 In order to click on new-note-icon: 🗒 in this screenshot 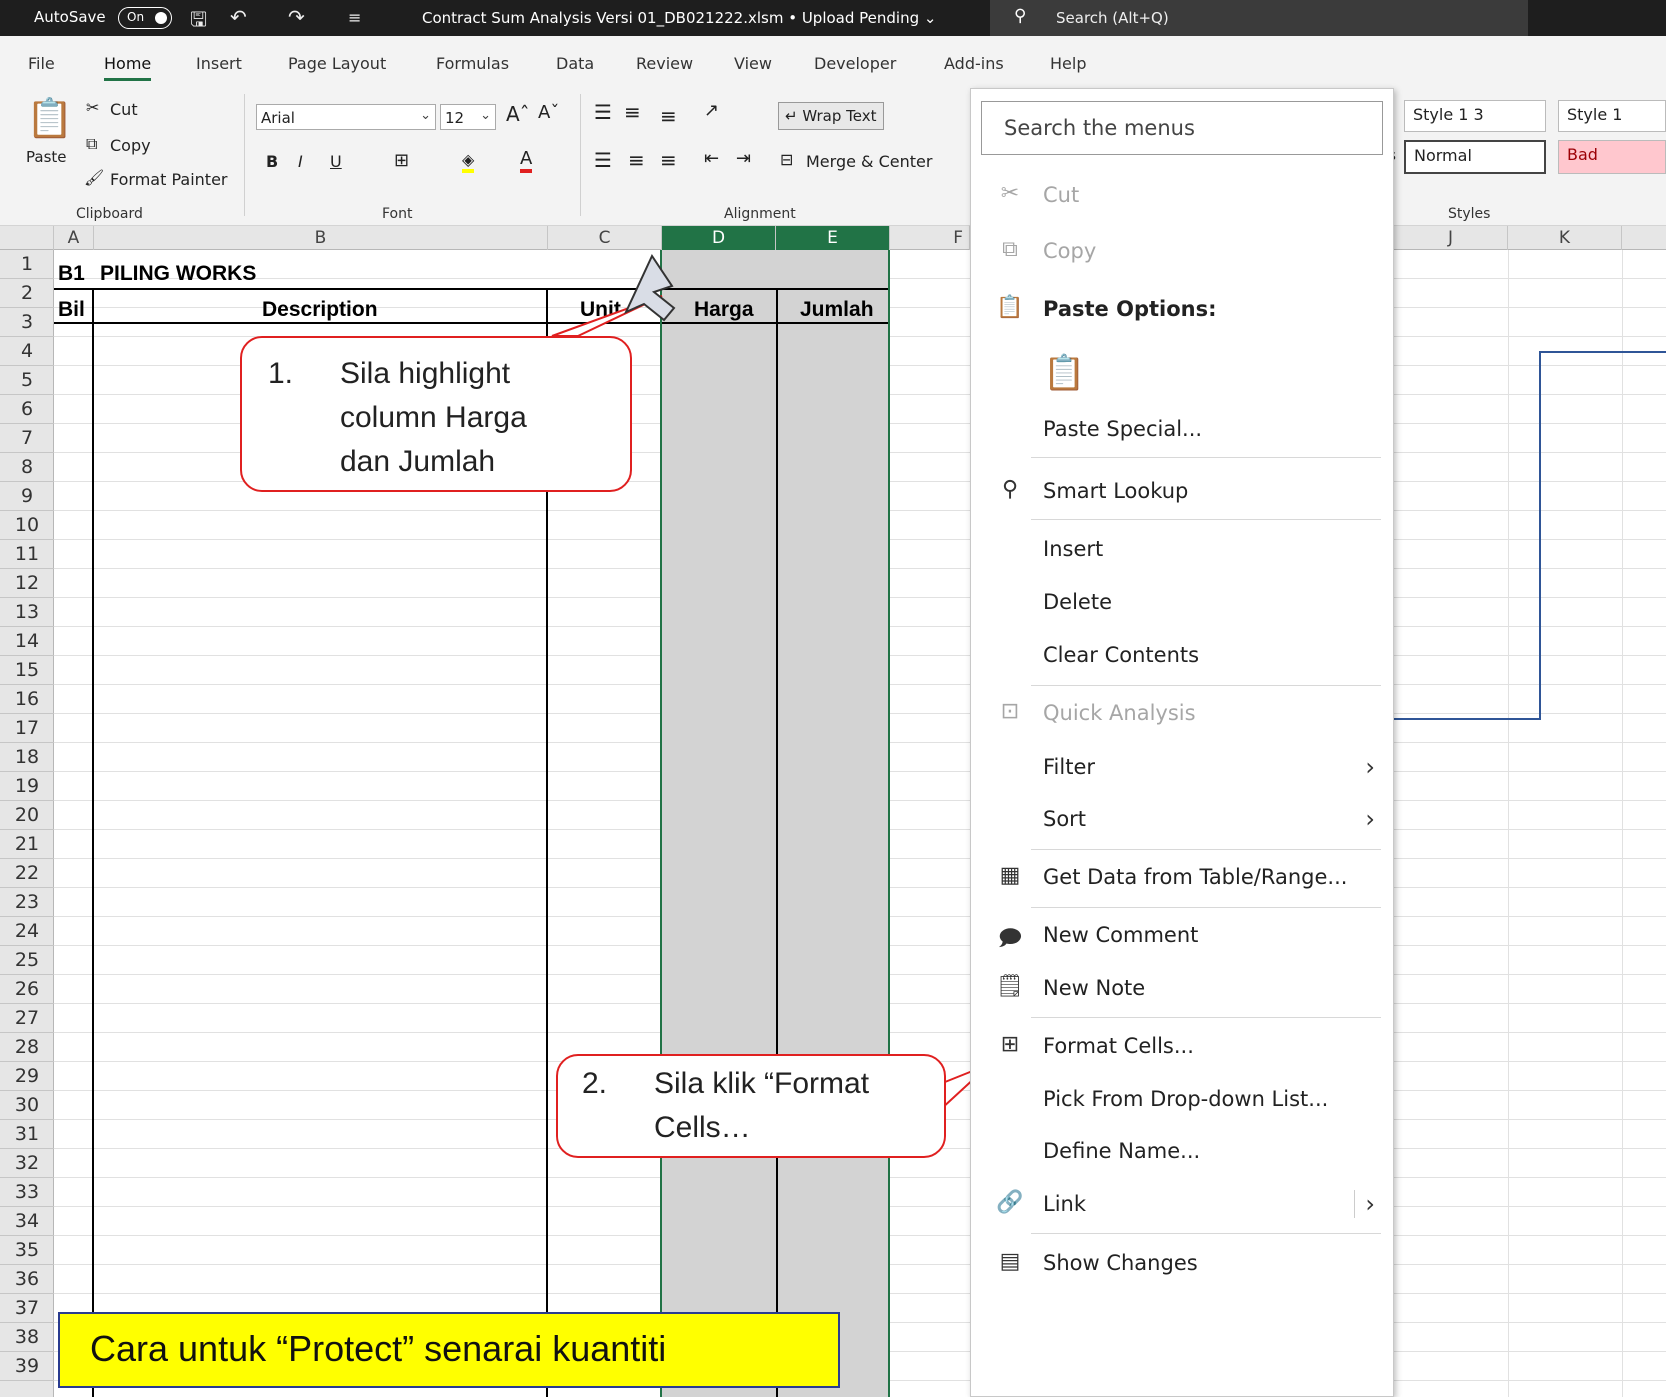, I will do `click(1010, 986)`.